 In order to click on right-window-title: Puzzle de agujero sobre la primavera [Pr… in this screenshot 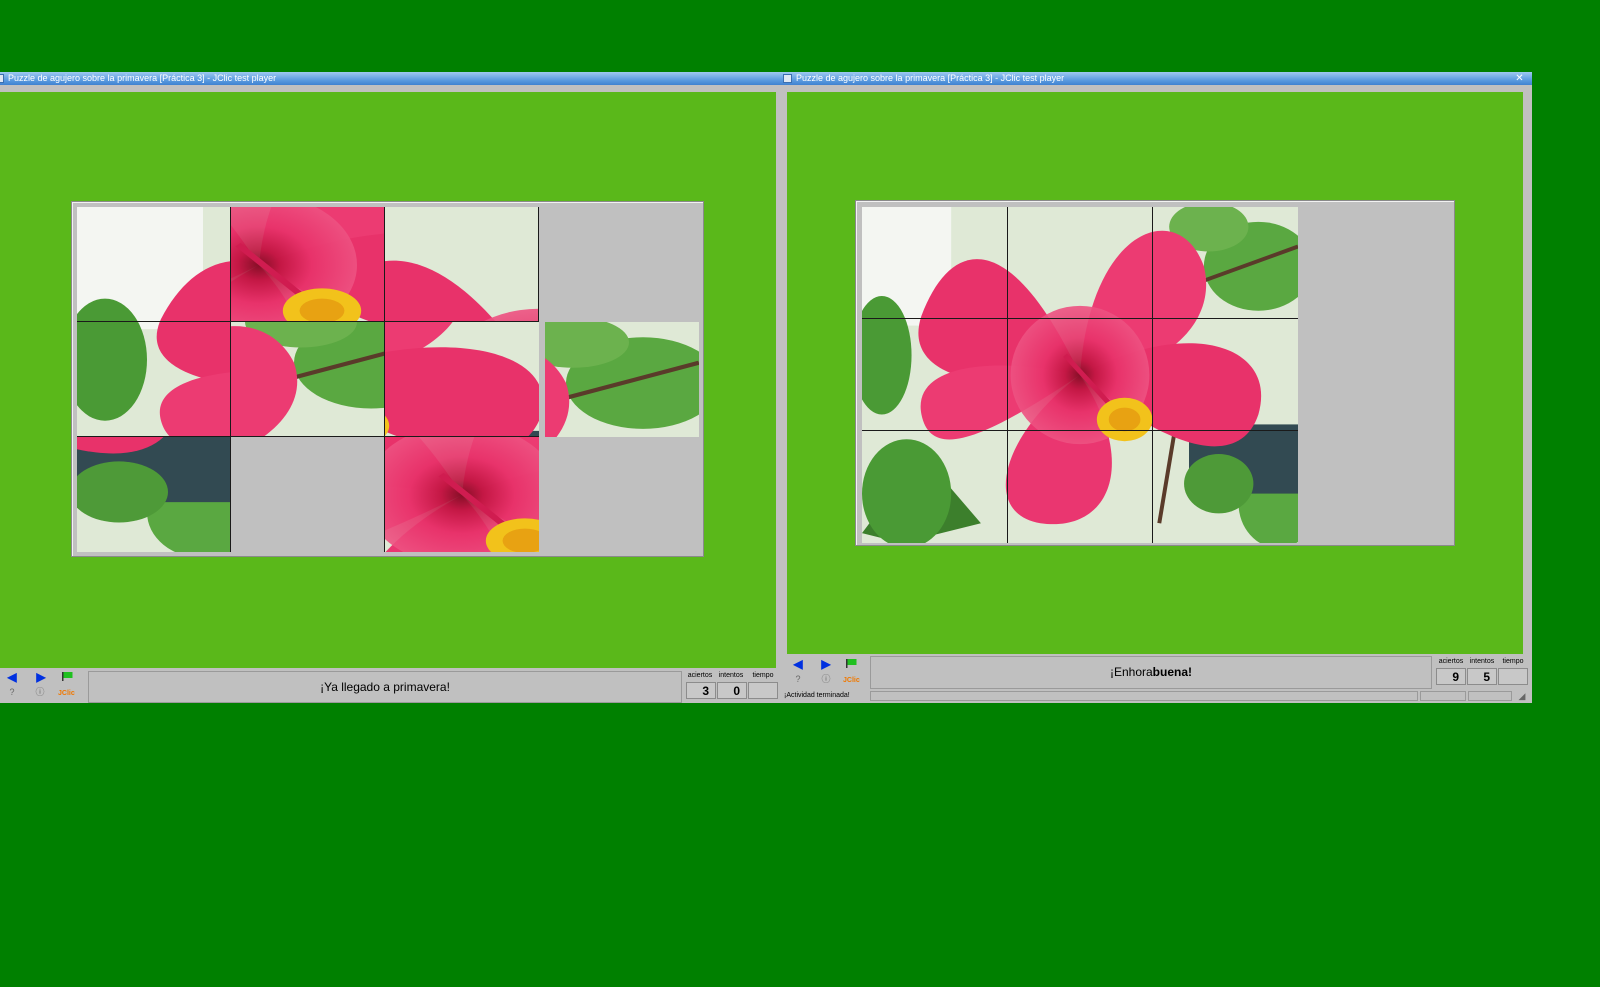, I will do `click(930, 78)`.